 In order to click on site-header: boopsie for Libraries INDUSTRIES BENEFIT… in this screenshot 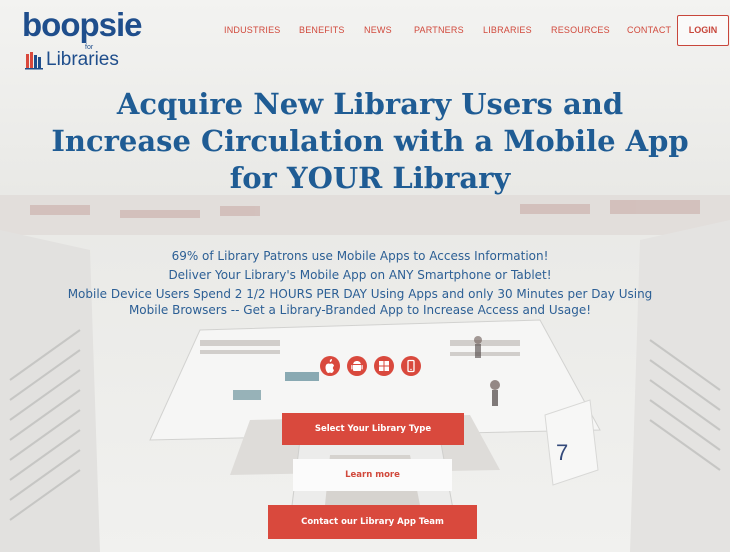, I will do `click(365, 39)`.